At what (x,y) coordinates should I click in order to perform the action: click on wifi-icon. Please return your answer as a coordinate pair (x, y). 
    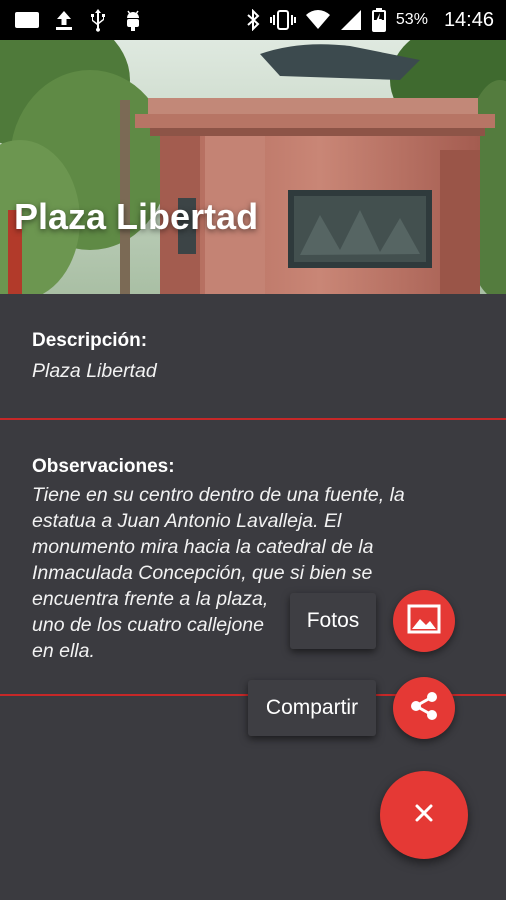
    Looking at the image, I should click on (317, 20).